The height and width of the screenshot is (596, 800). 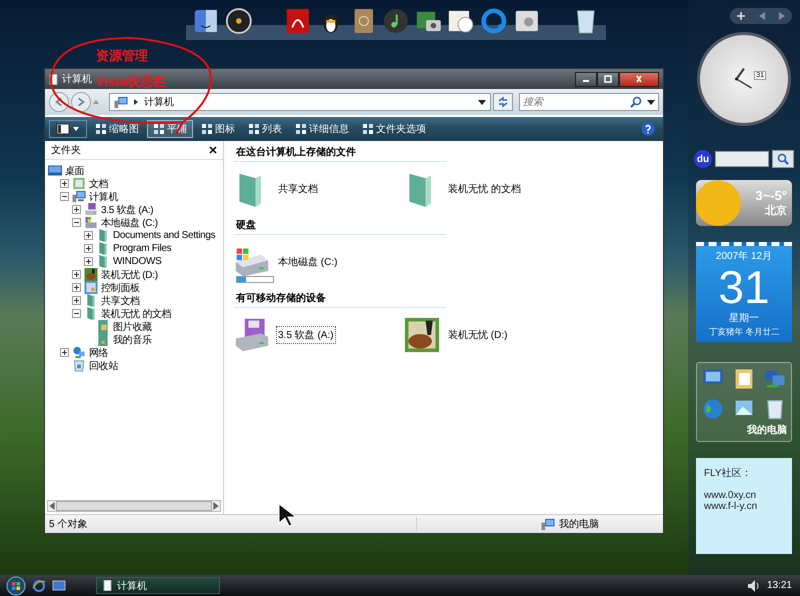 What do you see at coordinates (776, 211) in the screenshot?
I see `city-name: 北京` at bounding box center [776, 211].